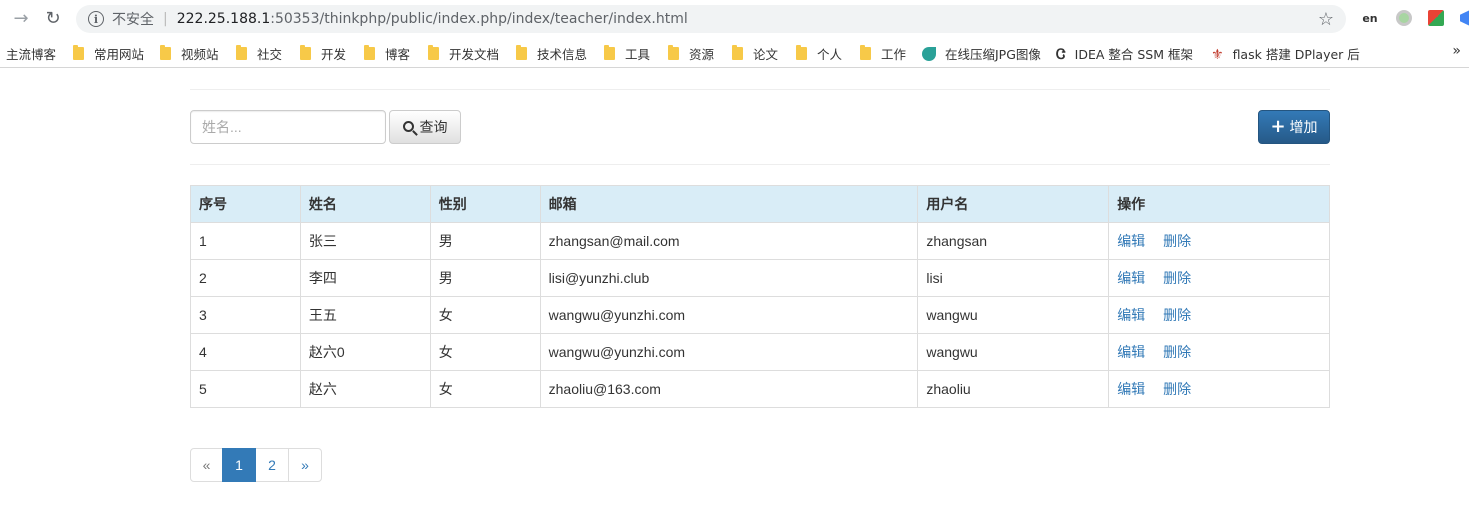 The height and width of the screenshot is (512, 1469). Describe the element at coordinates (108, 53) in the screenshot. I see `bookmark-folder: 常用网站` at that location.